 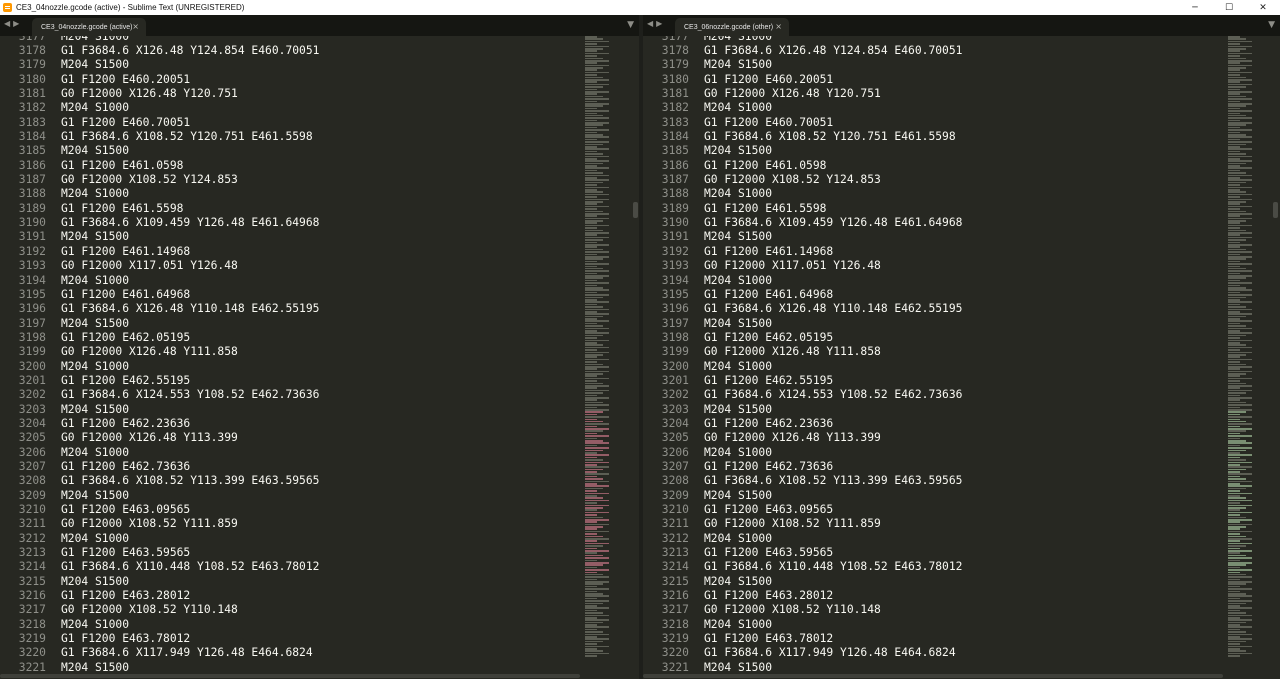 What do you see at coordinates (1229, 7) in the screenshot?
I see `maximize-button: ☐` at bounding box center [1229, 7].